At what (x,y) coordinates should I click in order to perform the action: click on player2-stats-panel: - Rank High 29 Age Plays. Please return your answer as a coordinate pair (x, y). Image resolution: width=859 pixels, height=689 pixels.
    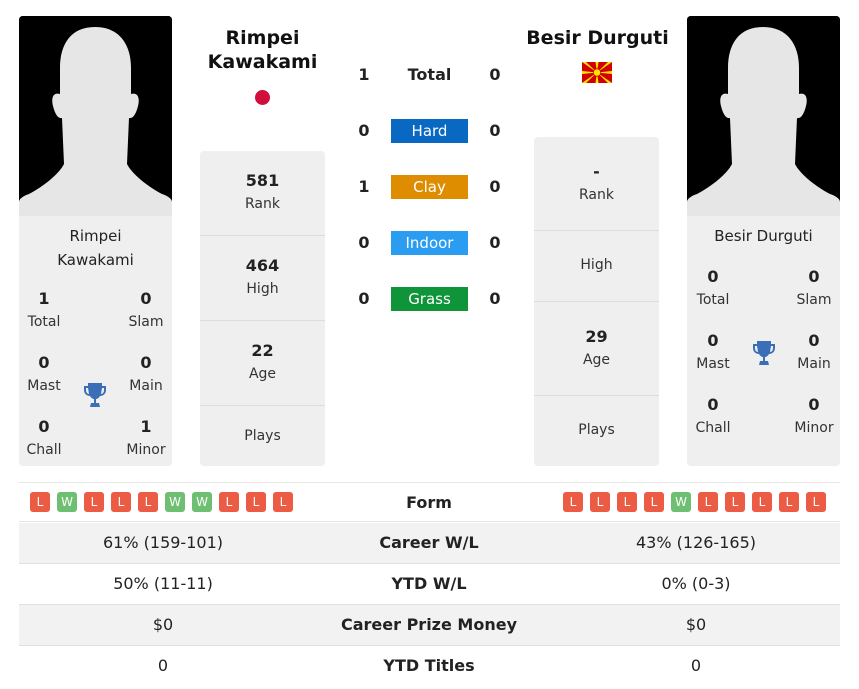
    Looking at the image, I should click on (596, 301).